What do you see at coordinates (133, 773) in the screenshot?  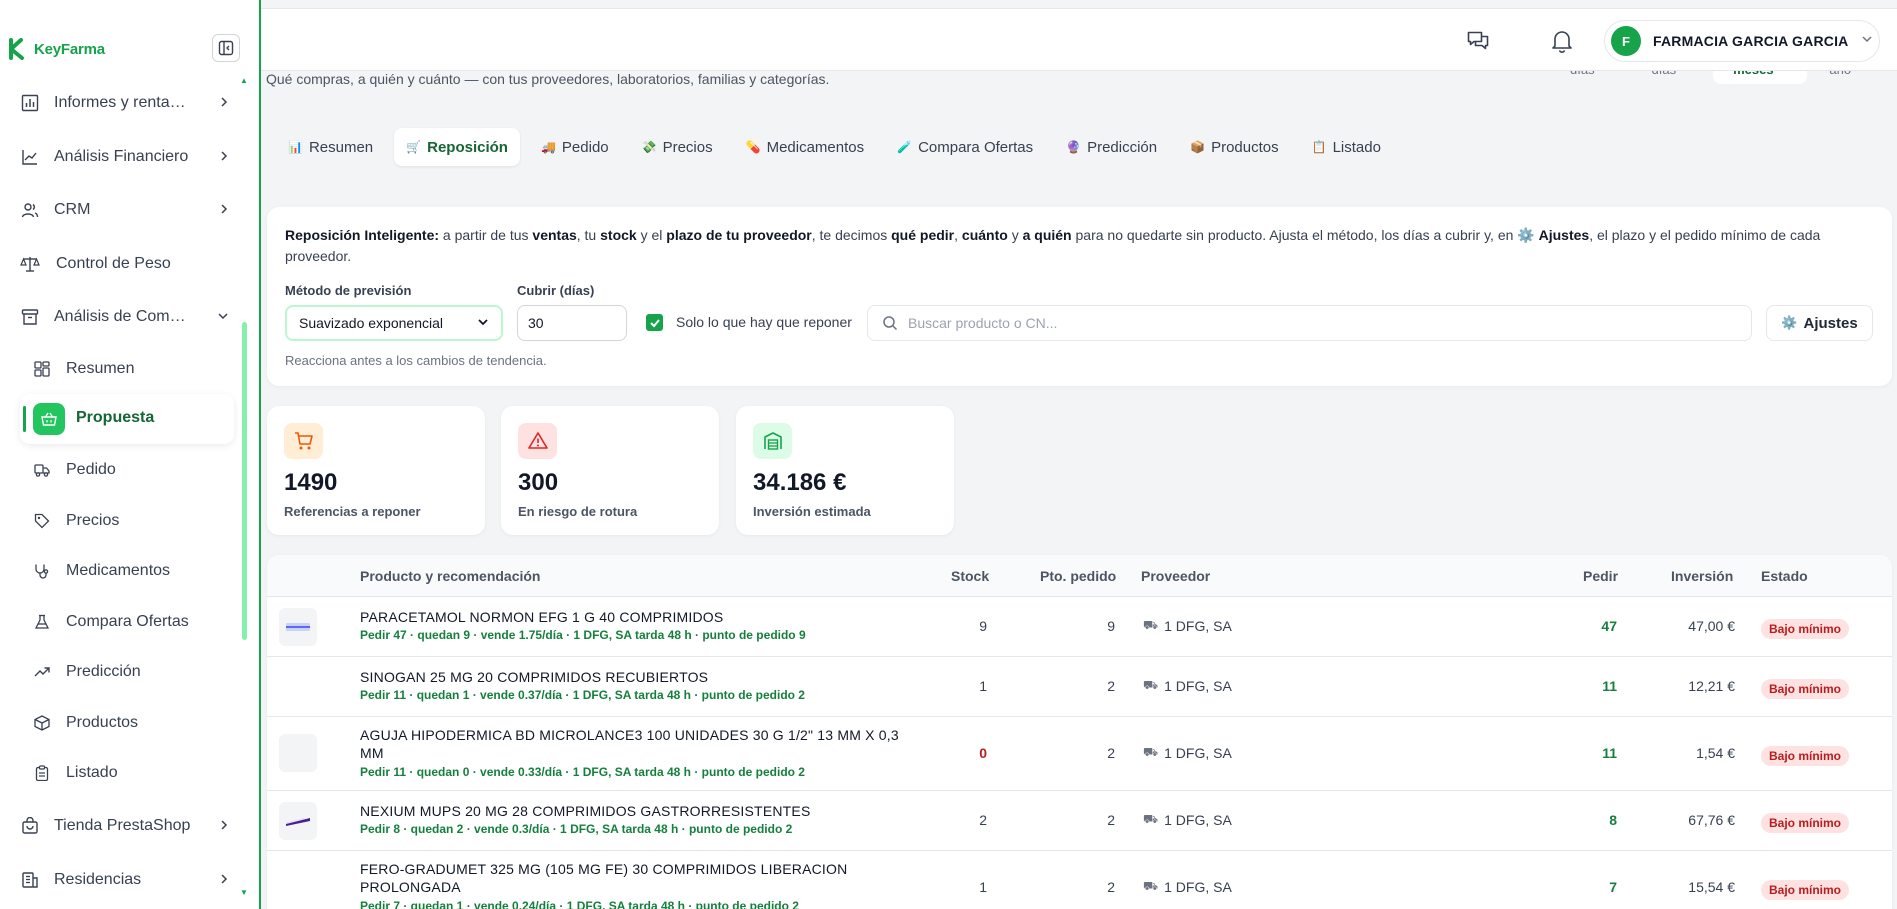 I see `sidebar-subitem-listado: Listado` at bounding box center [133, 773].